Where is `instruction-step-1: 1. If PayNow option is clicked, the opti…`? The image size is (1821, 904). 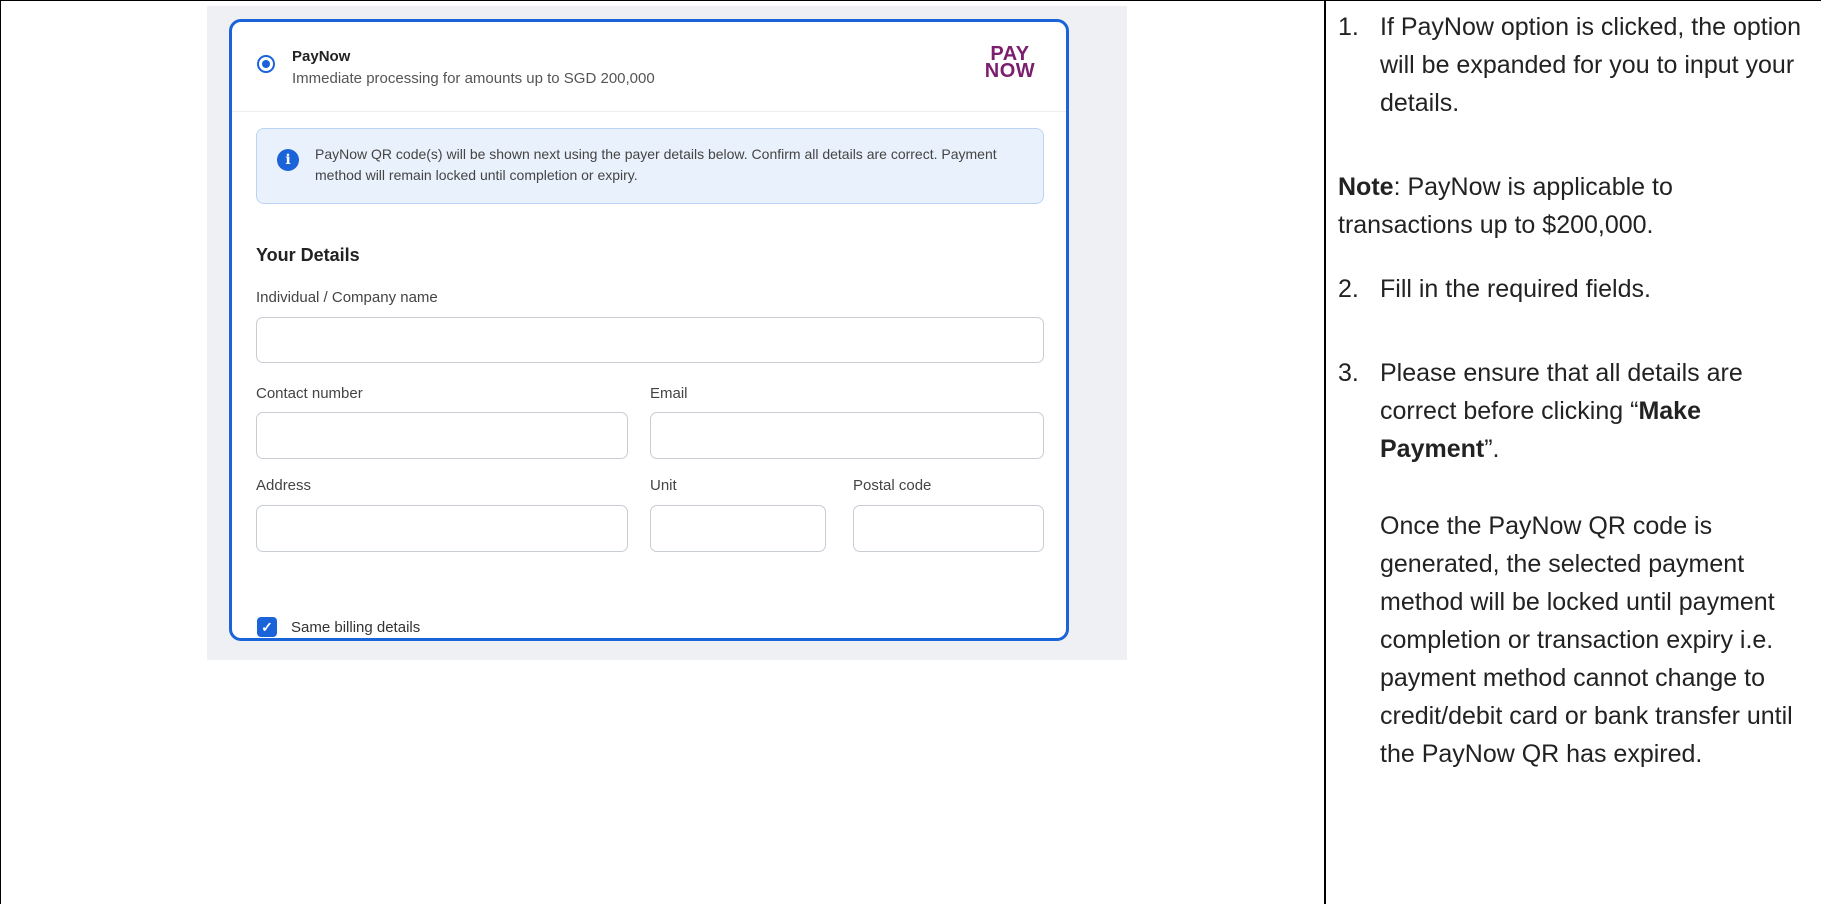 instruction-step-1: 1. If PayNow option is clicked, the opti… is located at coordinates (1578, 65).